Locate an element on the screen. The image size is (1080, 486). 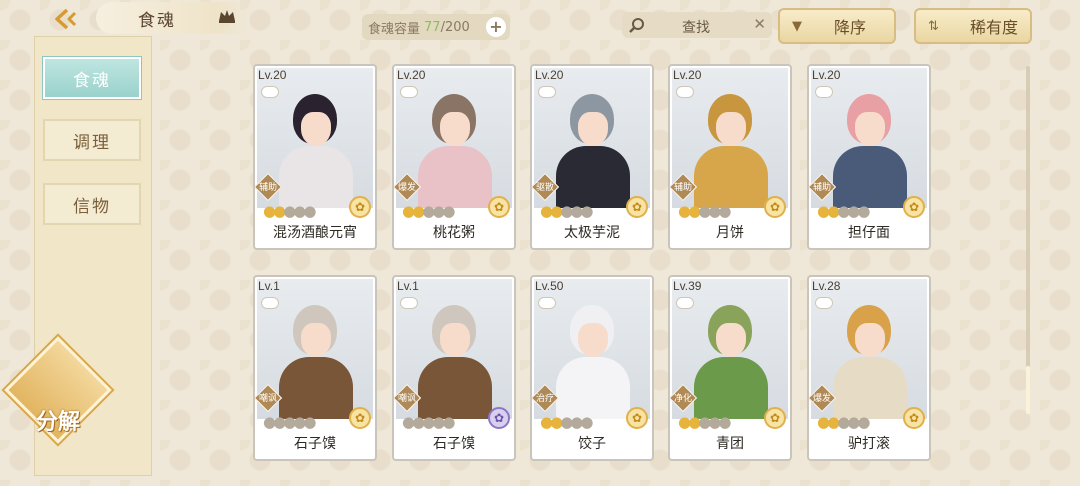
level-label: Lv.28 is located at coordinates (826, 286).